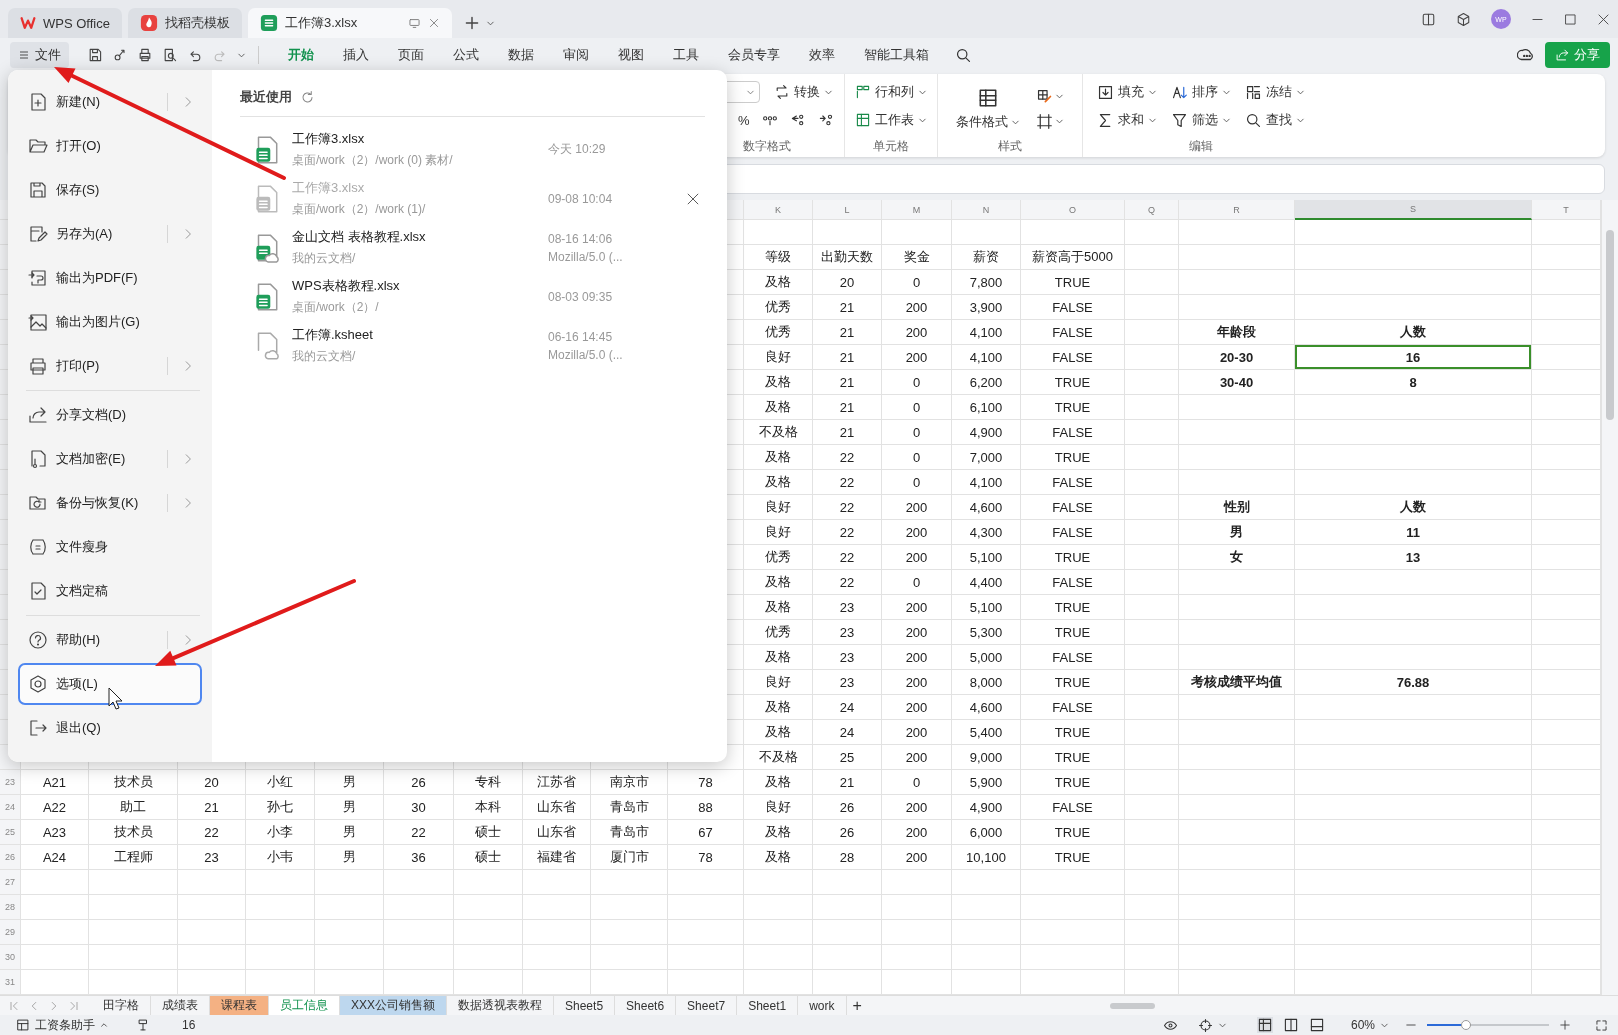 Image resolution: width=1618 pixels, height=1035 pixels. What do you see at coordinates (1073, 210) in the screenshot?
I see `column-header: O` at bounding box center [1073, 210].